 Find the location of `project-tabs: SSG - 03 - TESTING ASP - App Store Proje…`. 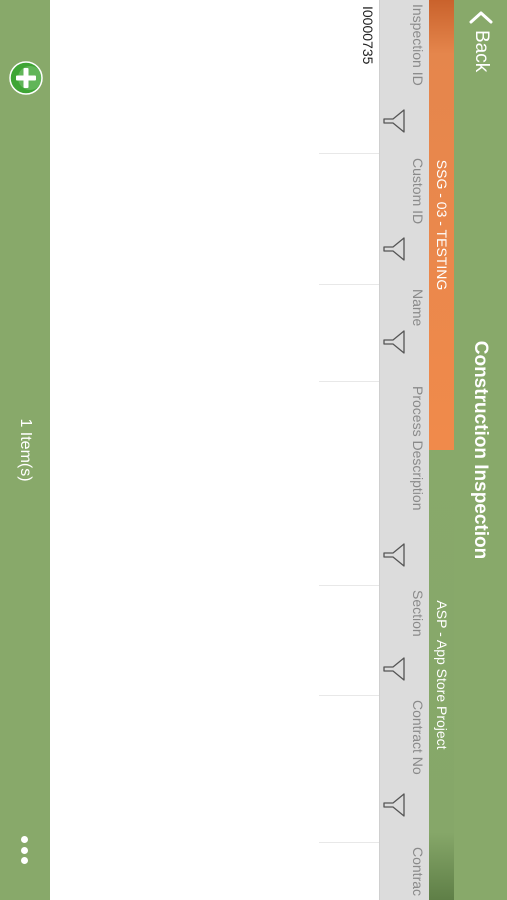

project-tabs: SSG - 03 - TESTING ASP - App Store Proje… is located at coordinates (441, 450).